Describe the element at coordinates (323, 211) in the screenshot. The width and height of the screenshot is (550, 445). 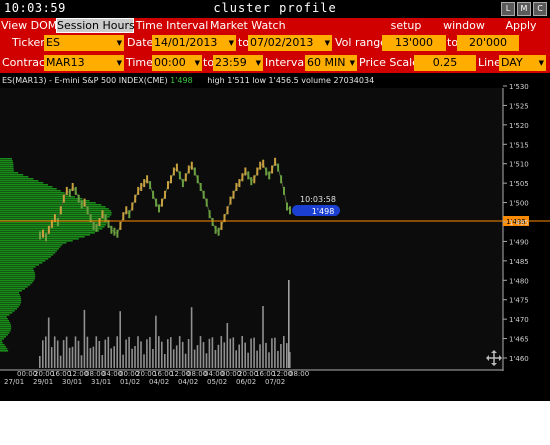
I see `crosshair-price: 1'498` at that location.